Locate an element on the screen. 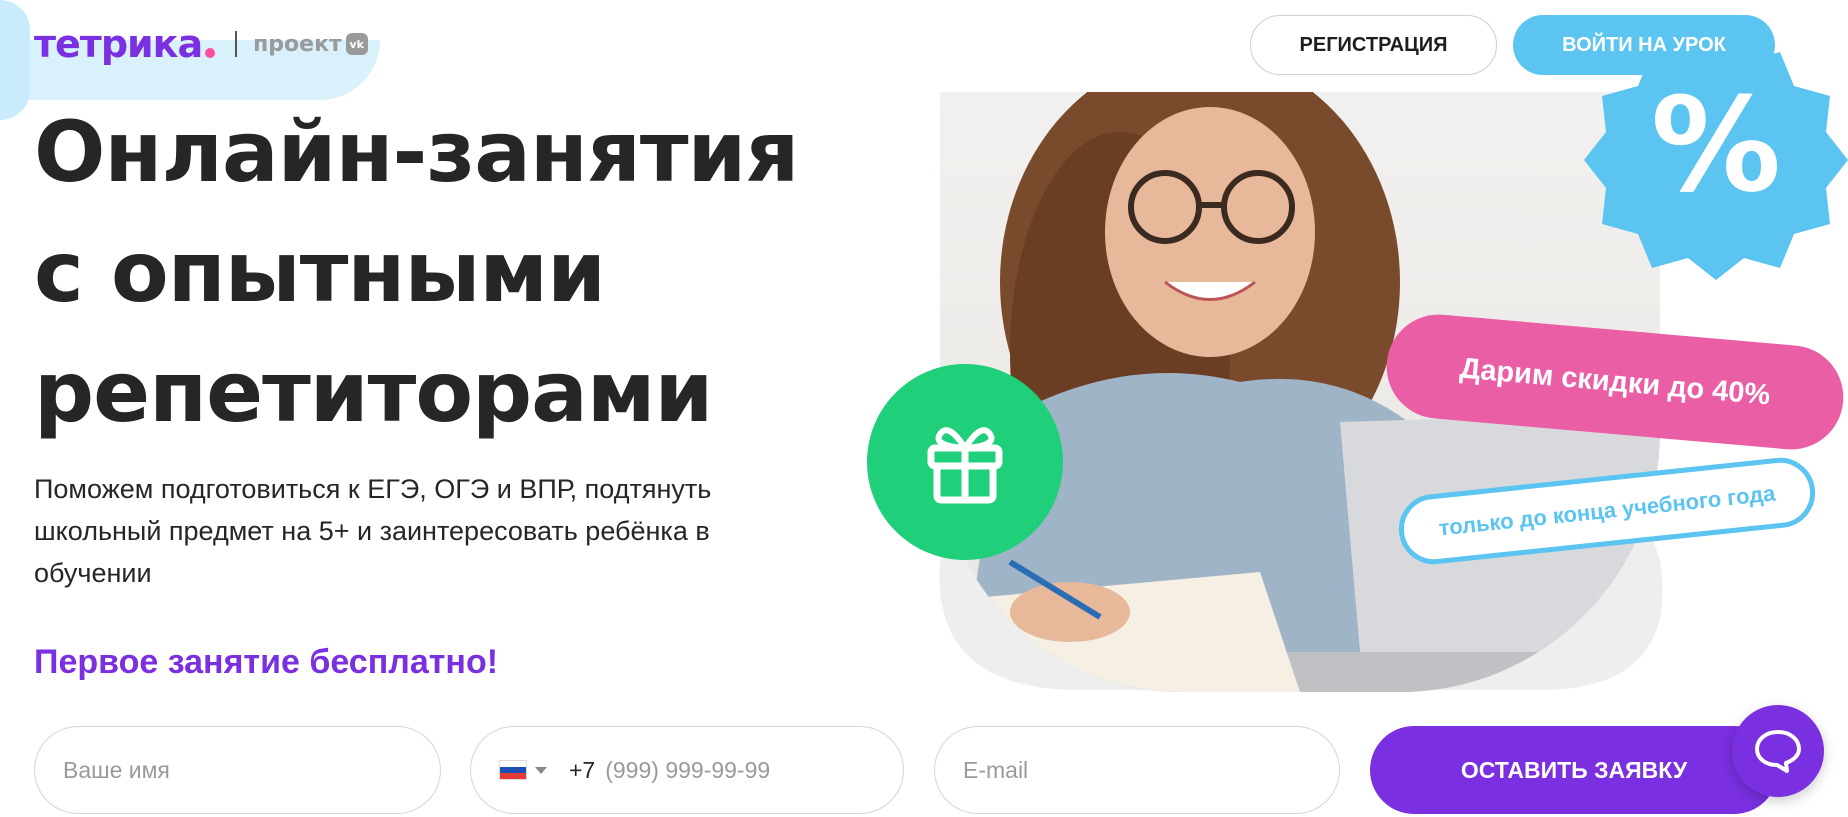 This screenshot has height=817, width=1848. email-placeholder: E-mail is located at coordinates (996, 769).